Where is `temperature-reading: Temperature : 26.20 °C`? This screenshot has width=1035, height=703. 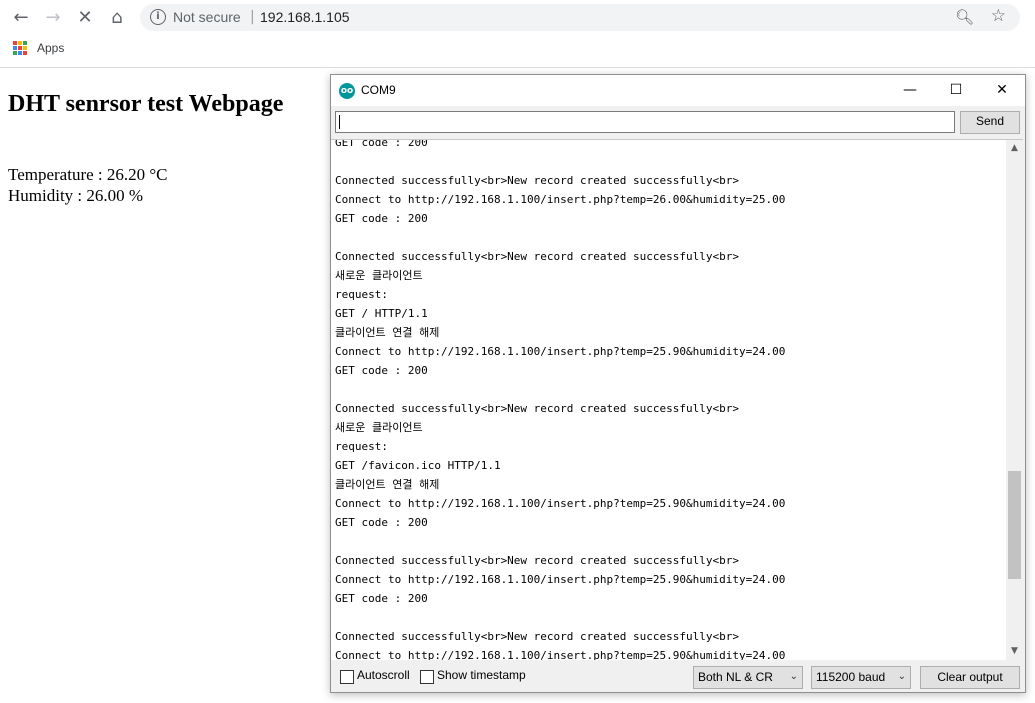 temperature-reading: Temperature : 26.20 °C is located at coordinates (88, 174).